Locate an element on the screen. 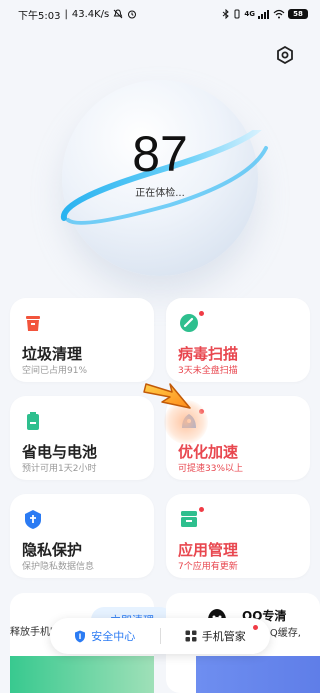 The image size is (320, 693). card-title: 优化加速 is located at coordinates (208, 452).